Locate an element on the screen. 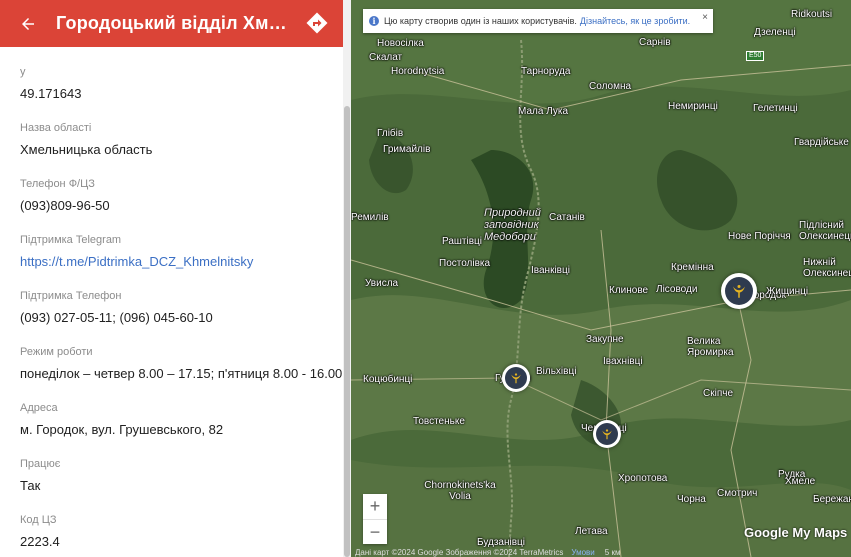 The height and width of the screenshot is (557, 851). field-value: (093)809-96-50 is located at coordinates (65, 205).